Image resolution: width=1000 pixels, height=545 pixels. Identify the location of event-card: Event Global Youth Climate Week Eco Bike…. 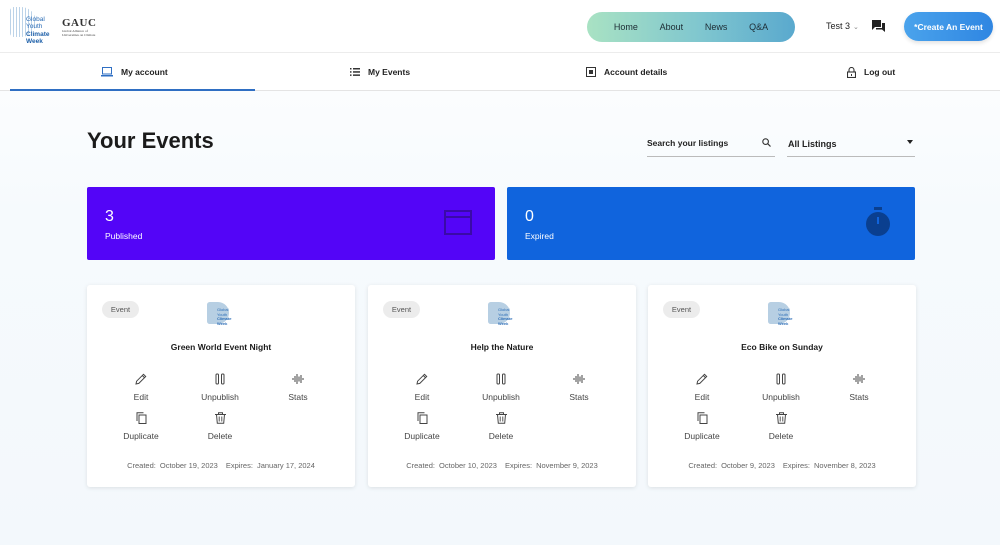
(782, 386).